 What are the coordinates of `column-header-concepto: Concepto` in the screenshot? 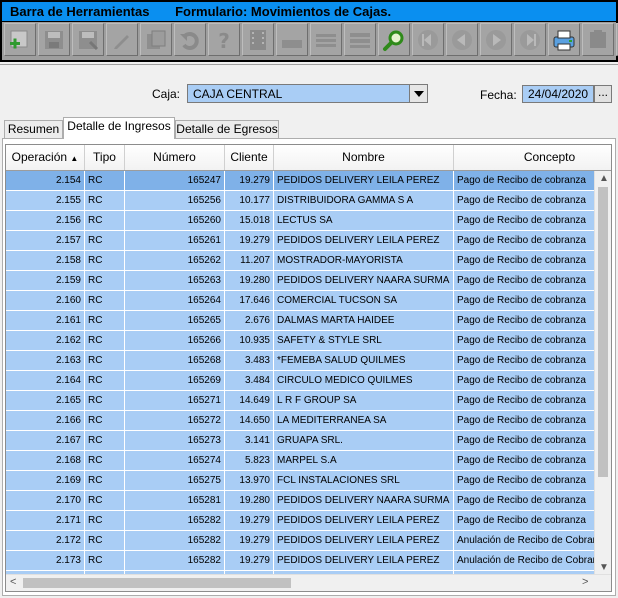 It's located at (532, 157).